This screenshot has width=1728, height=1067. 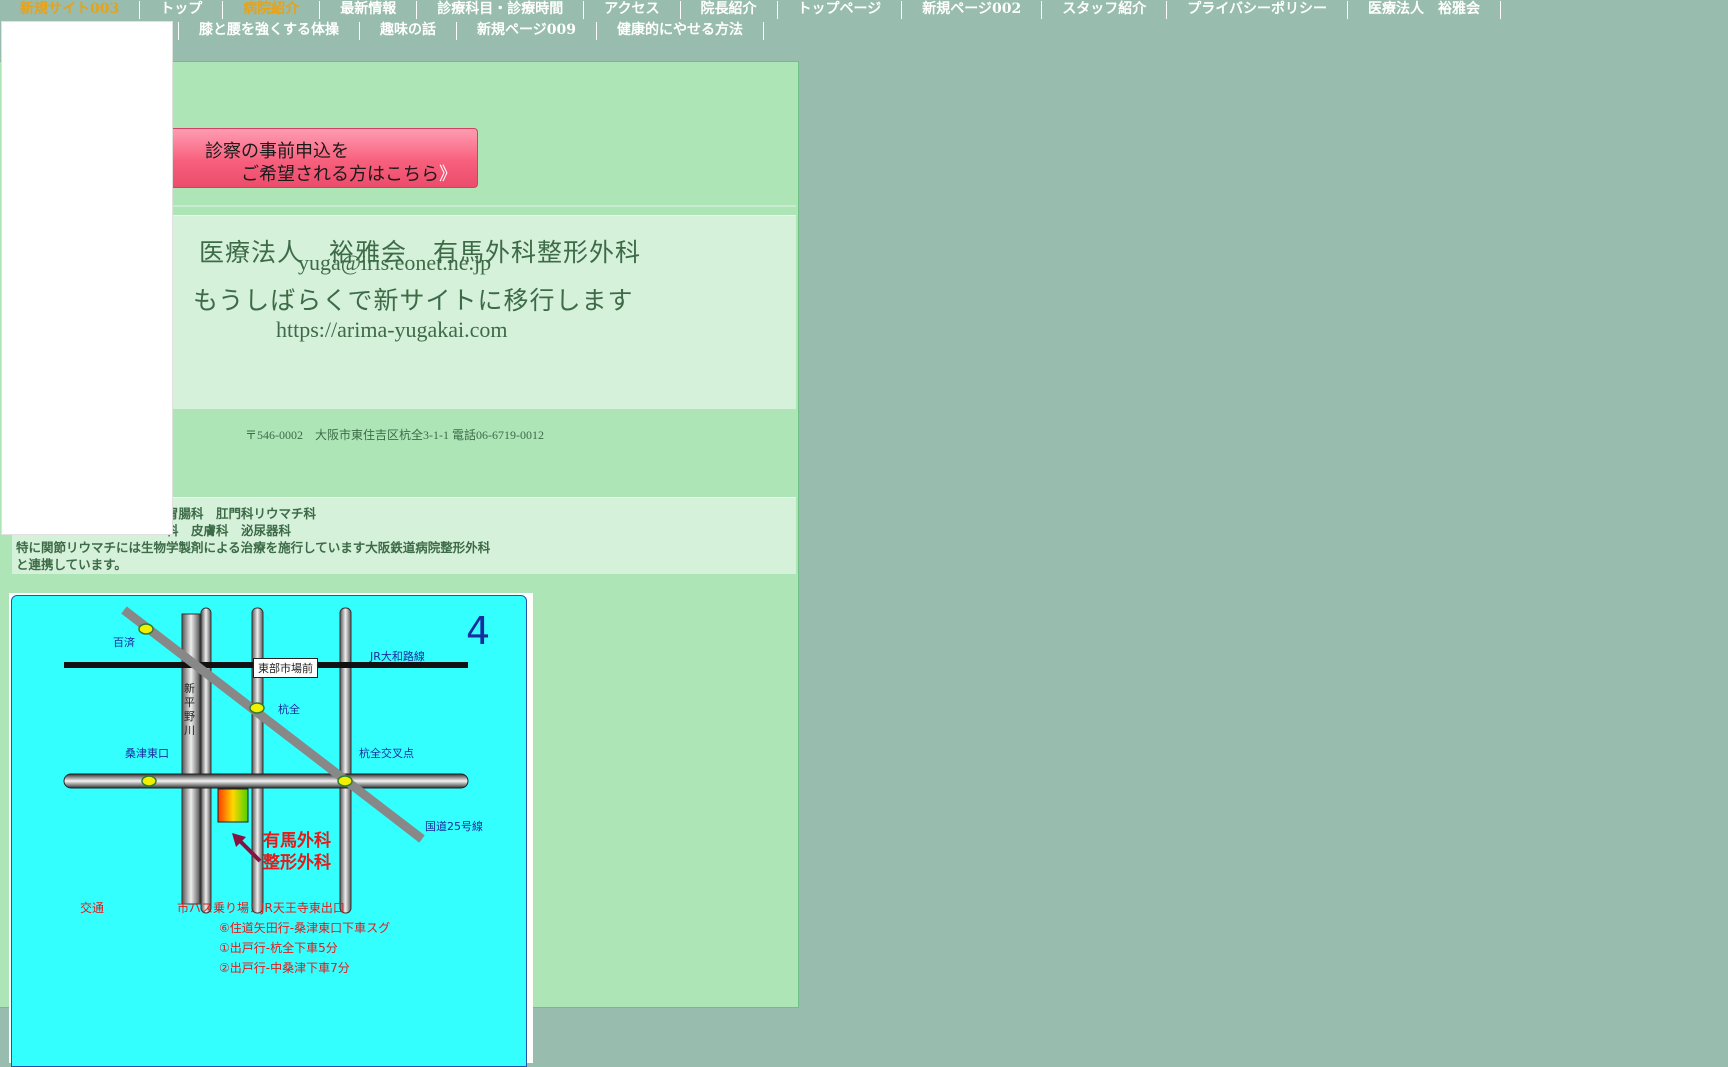 What do you see at coordinates (349, 174) in the screenshot?
I see `banner-line-2: ご希望される方はこちら》` at bounding box center [349, 174].